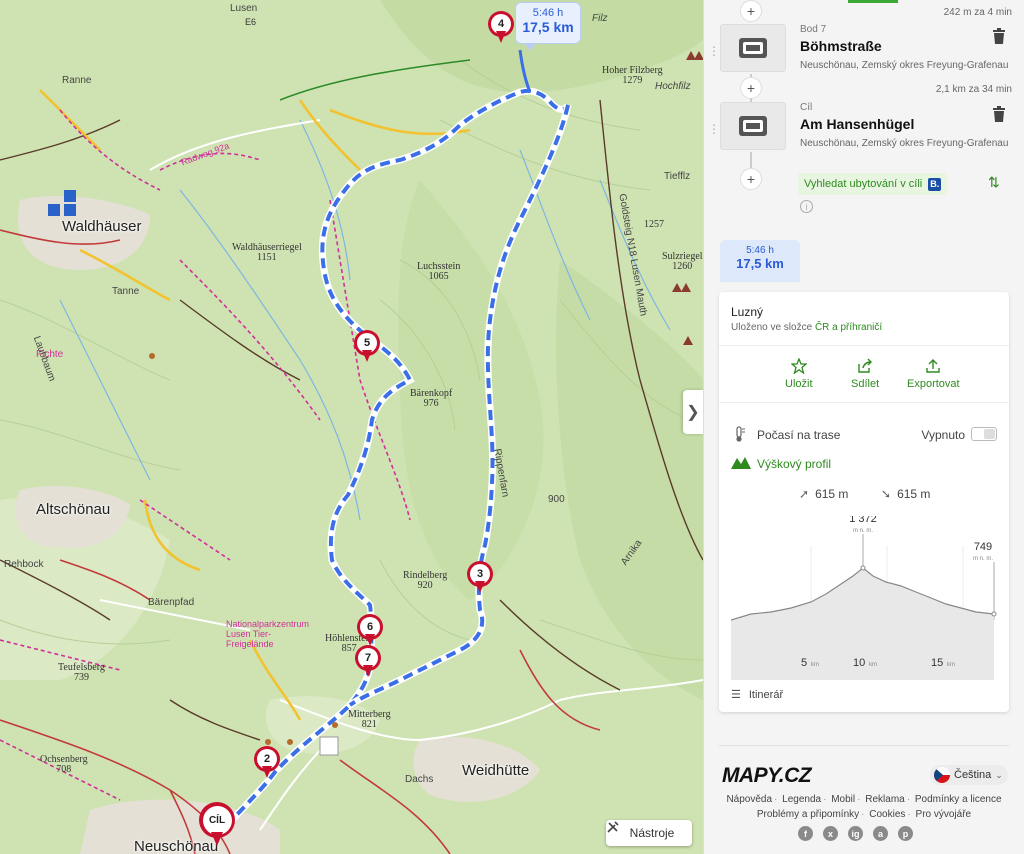  Describe the element at coordinates (267, 762) in the screenshot. I see `route-pin-2: 2` at that location.